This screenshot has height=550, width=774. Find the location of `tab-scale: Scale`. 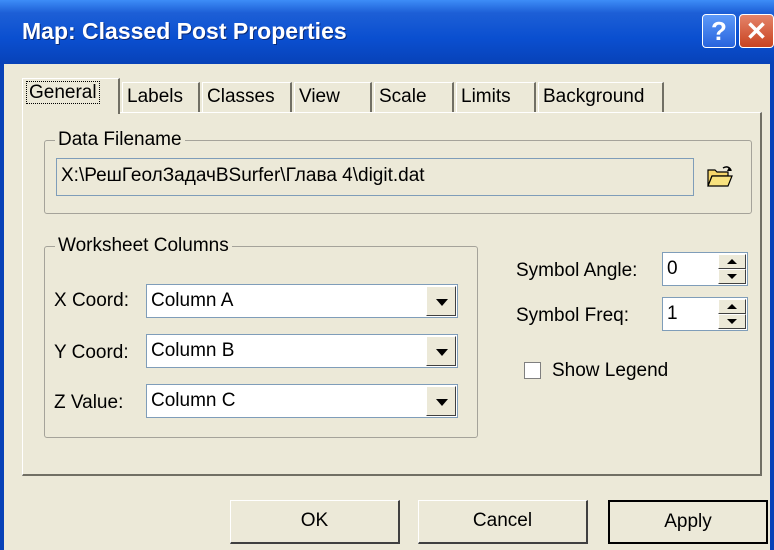

tab-scale: Scale is located at coordinates (414, 97).